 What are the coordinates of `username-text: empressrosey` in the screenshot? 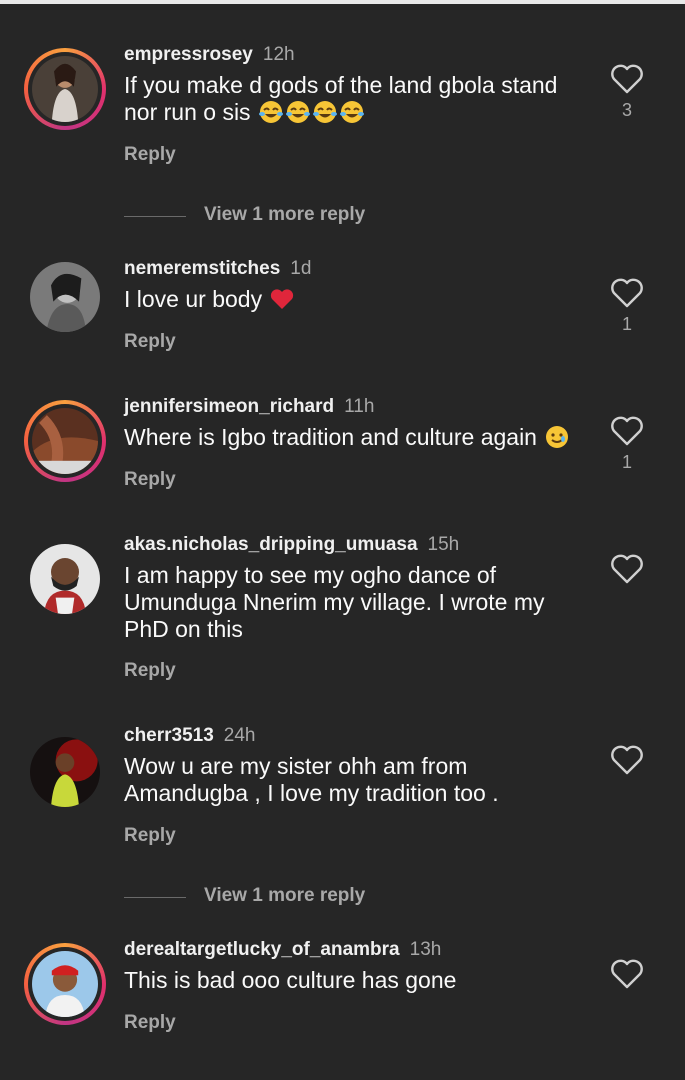 It's located at (188, 54).